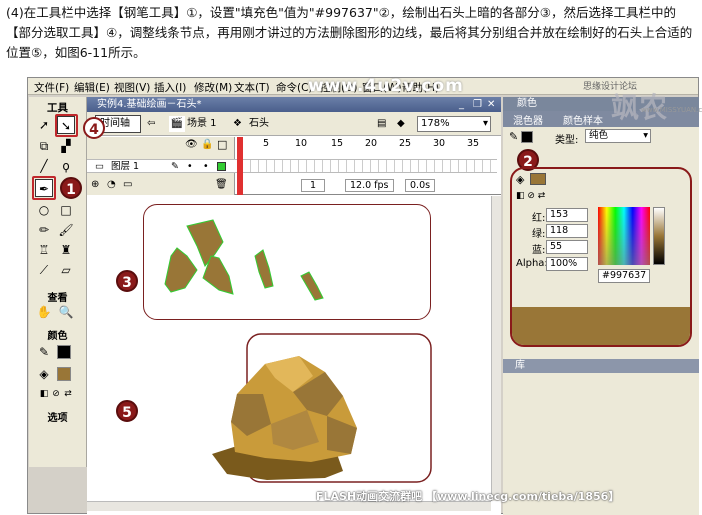  I want to click on mixer-bw-icon: ◧ ⊘ ⇄, so click(530, 196).